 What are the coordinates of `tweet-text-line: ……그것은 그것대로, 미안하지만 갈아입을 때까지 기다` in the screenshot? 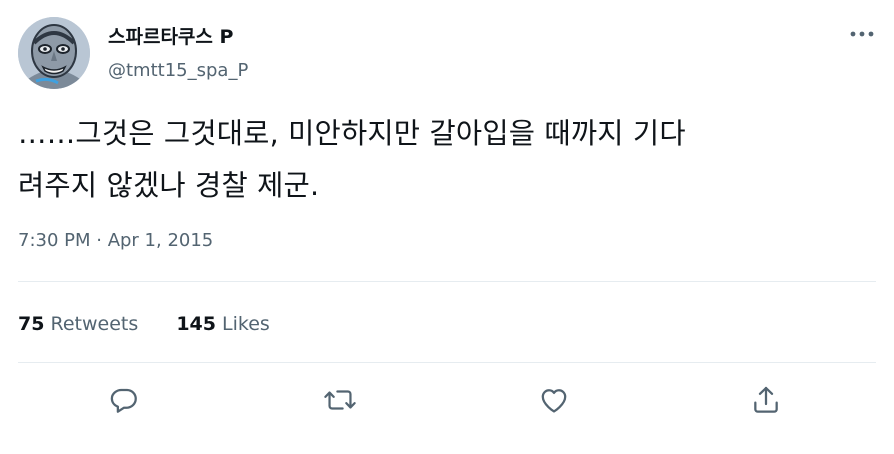 It's located at (352, 133).